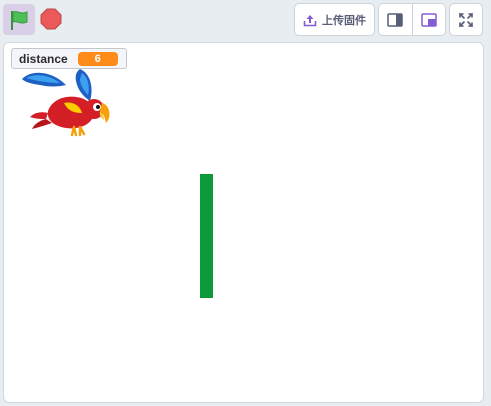 Image resolution: width=491 pixels, height=406 pixels. I want to click on upload-icon, so click(310, 20).